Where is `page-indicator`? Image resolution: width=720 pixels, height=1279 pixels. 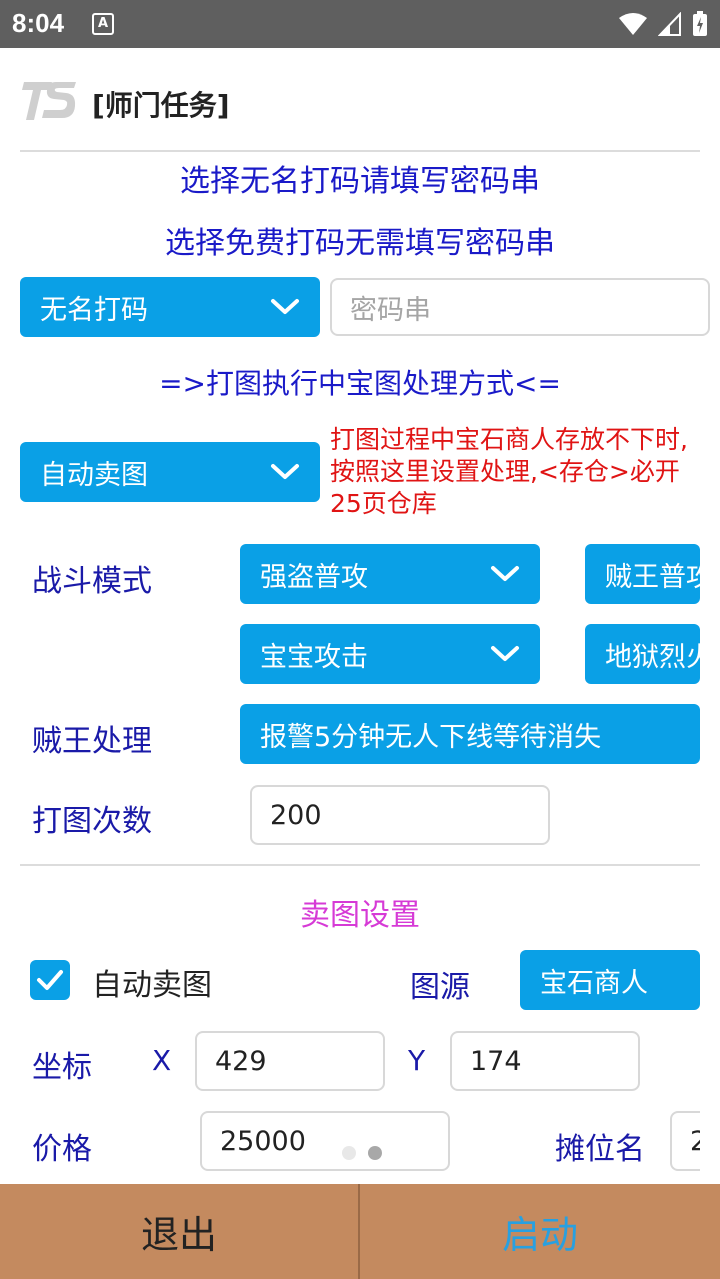 page-indicator is located at coordinates (362, 1153).